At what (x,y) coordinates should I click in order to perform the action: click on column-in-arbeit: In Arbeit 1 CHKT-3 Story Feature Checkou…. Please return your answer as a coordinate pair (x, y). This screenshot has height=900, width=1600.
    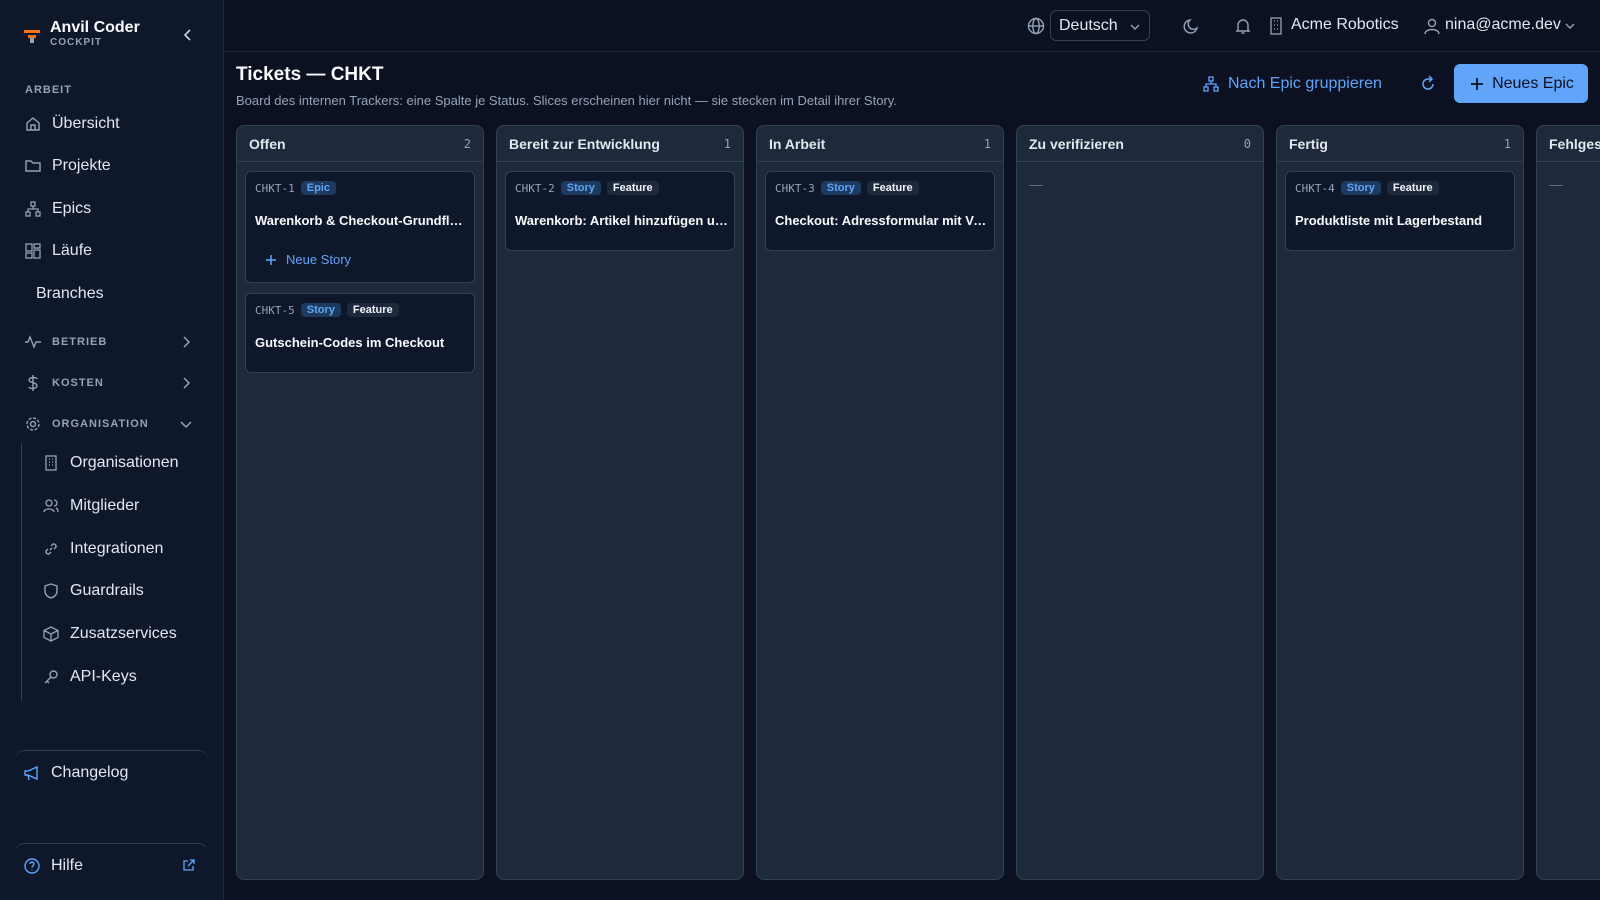
    Looking at the image, I should click on (880, 502).